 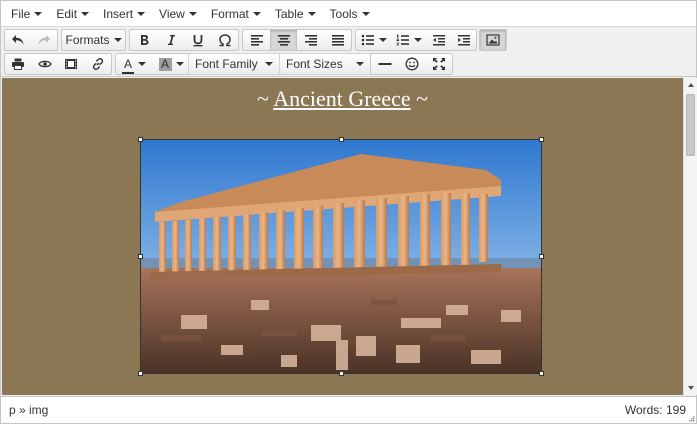 I want to click on fullscreen-button, so click(x=438, y=64).